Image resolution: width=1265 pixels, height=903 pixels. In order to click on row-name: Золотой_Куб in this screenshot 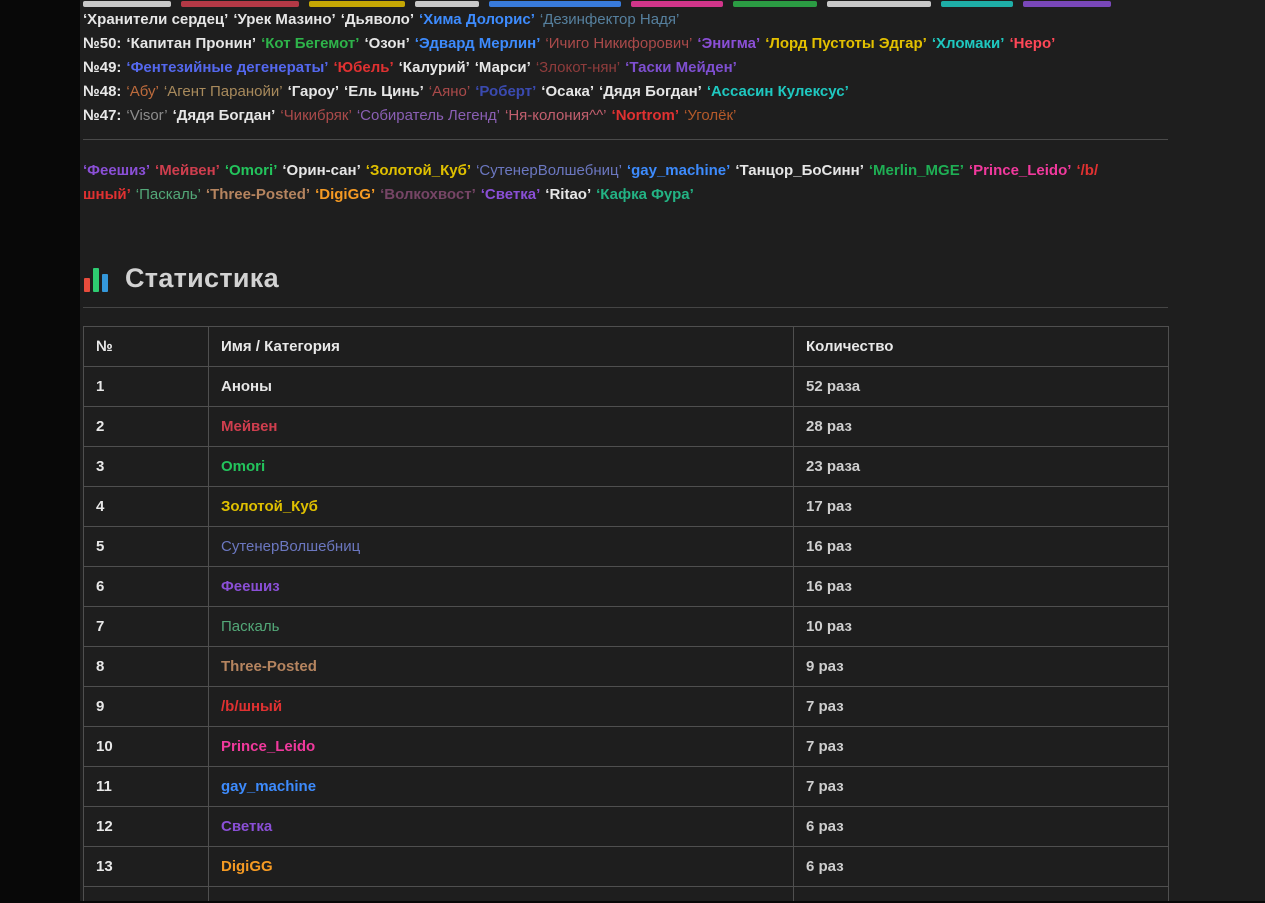, I will do `click(269, 506)`.